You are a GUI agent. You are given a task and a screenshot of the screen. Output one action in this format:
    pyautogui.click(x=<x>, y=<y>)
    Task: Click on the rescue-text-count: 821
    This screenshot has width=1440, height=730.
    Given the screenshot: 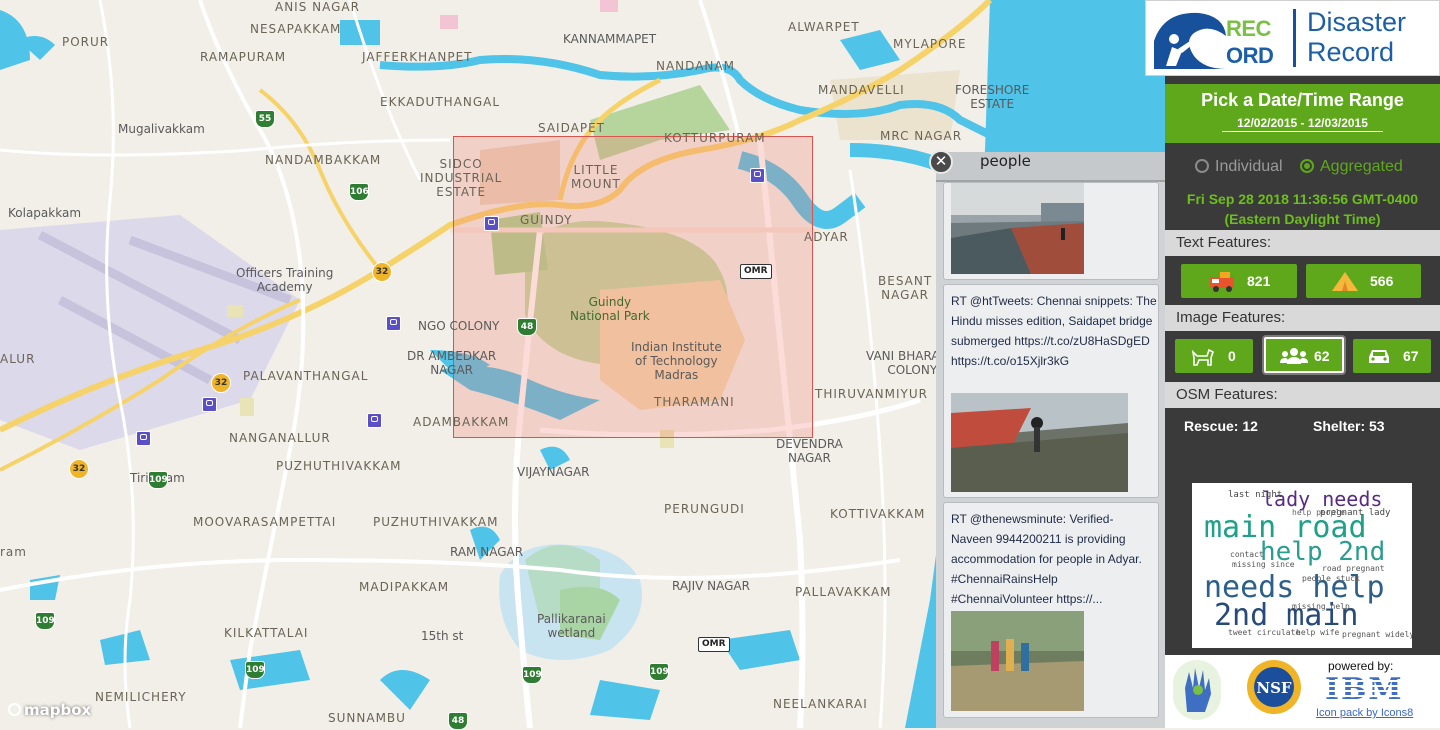 What is the action you would take?
    pyautogui.click(x=1259, y=281)
    